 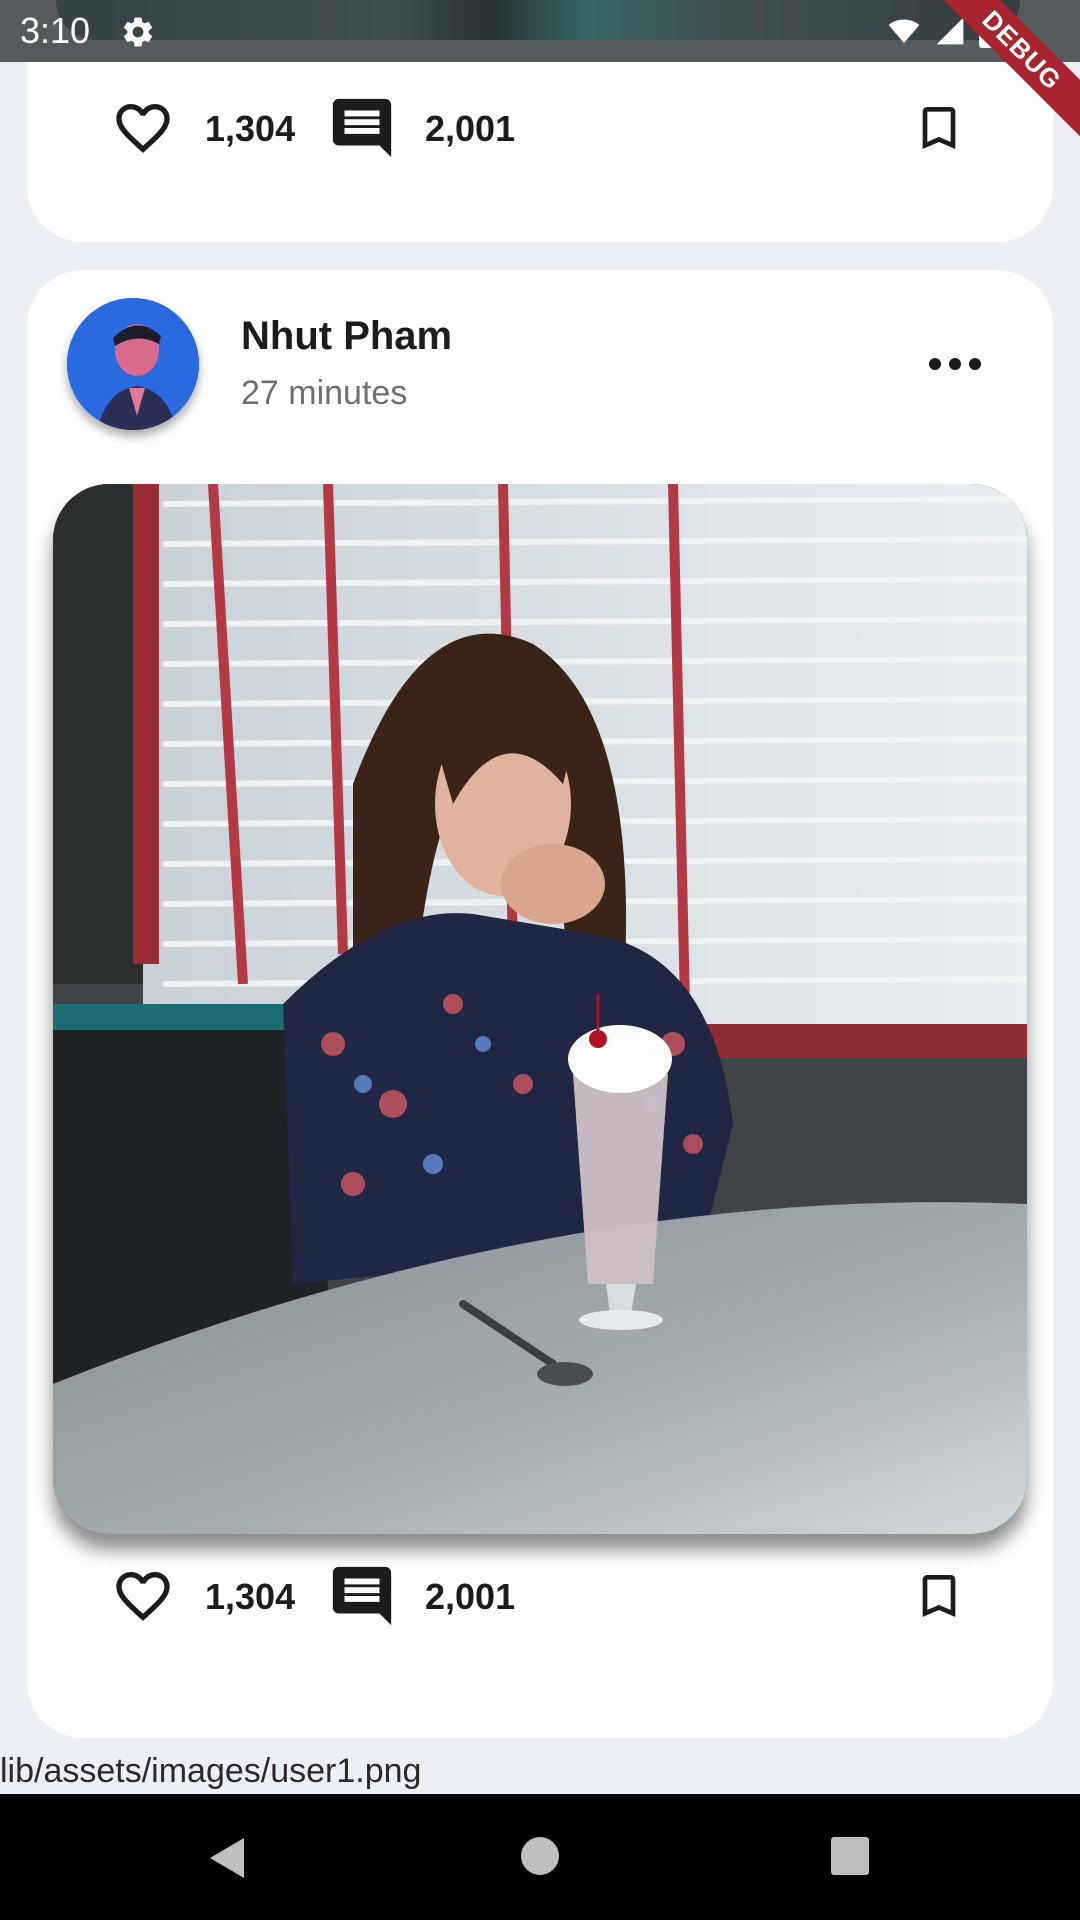 I want to click on asset-path-caption: lib/assets/images/user1.png, so click(x=211, y=1771).